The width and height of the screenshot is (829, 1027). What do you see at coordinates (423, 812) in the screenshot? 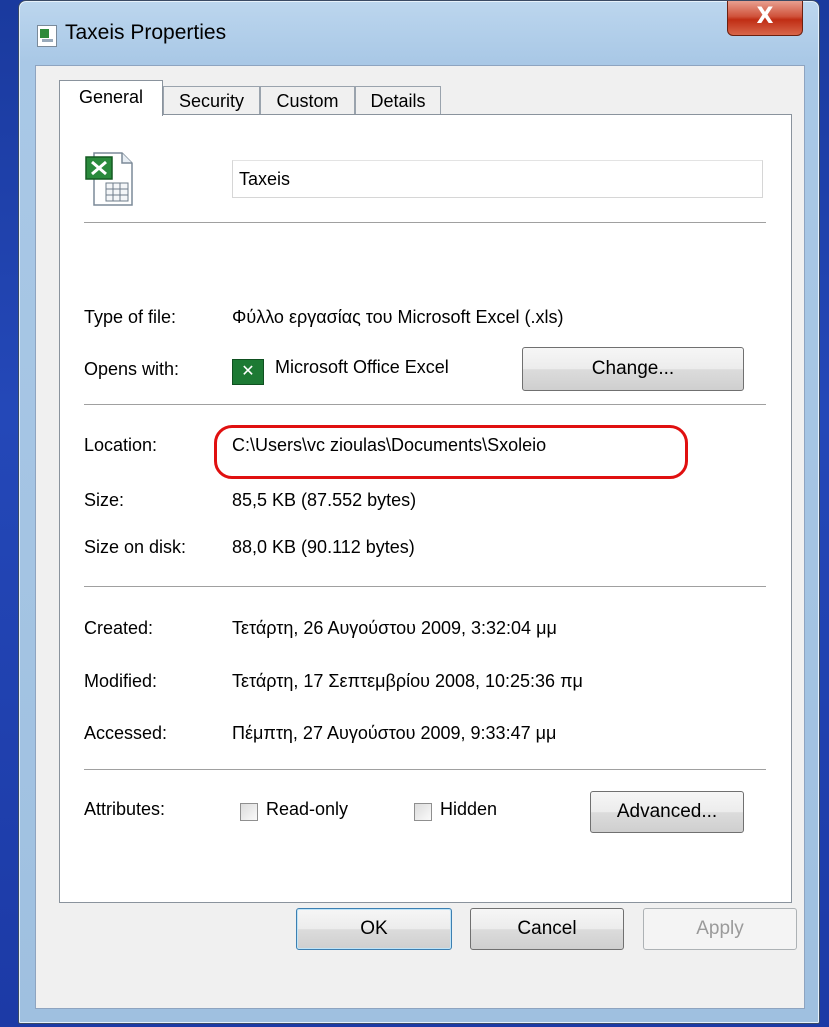
I see `hidden-checkbox` at bounding box center [423, 812].